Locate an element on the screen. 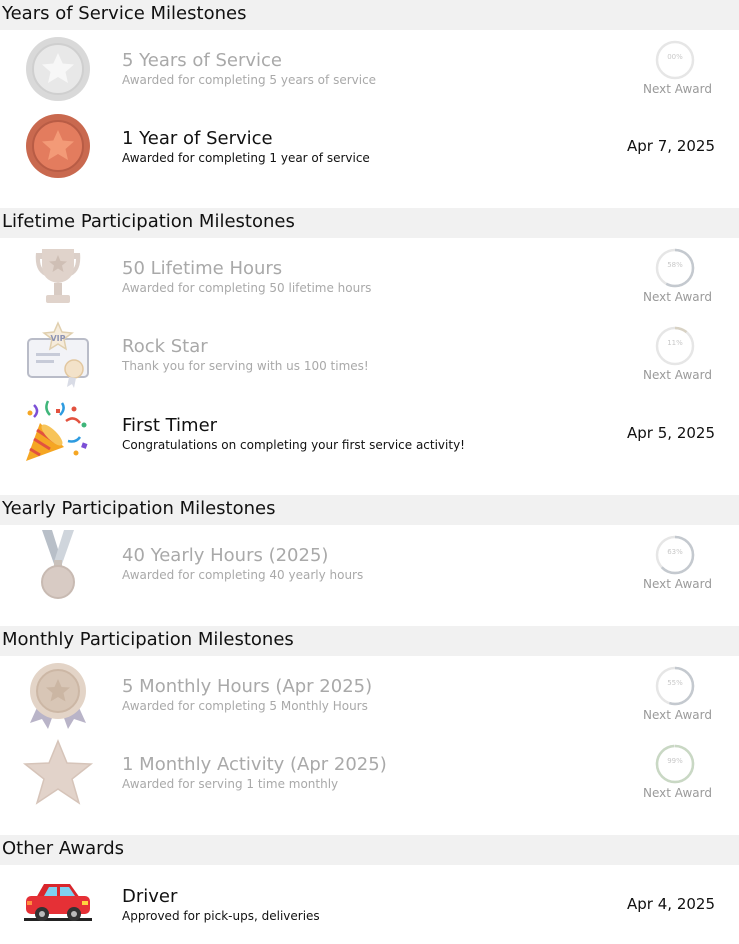 The height and width of the screenshot is (944, 739). section-header-lifetime: Lifetime Participation Milestones is located at coordinates (369, 223).